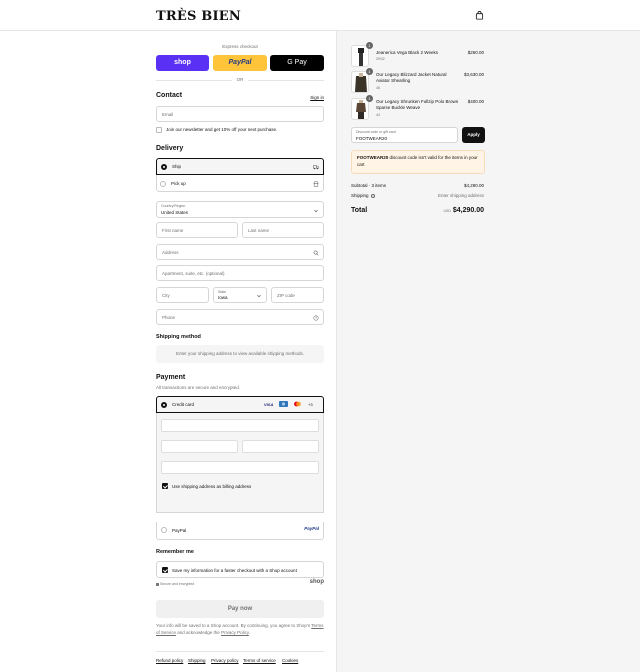 This screenshot has width=640, height=672. I want to click on country-select: Country/Region United States, so click(240, 209).